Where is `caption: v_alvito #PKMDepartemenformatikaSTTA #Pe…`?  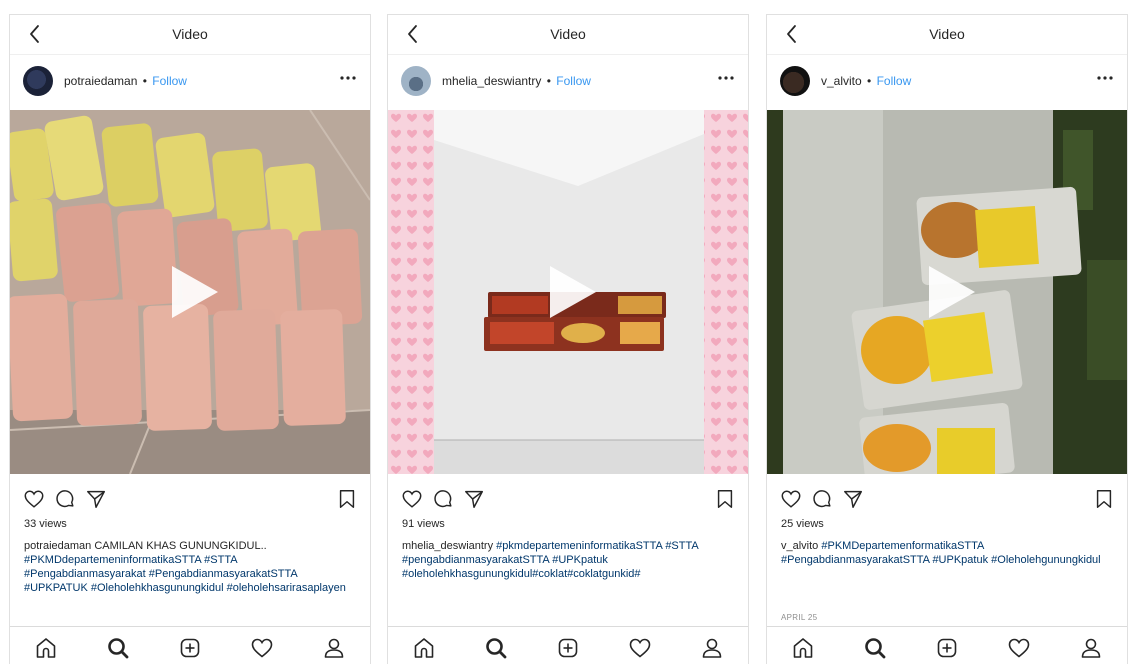
caption: v_alvito #PKMDepartemenformatikaSTTA #Pe… is located at coordinates (948, 553).